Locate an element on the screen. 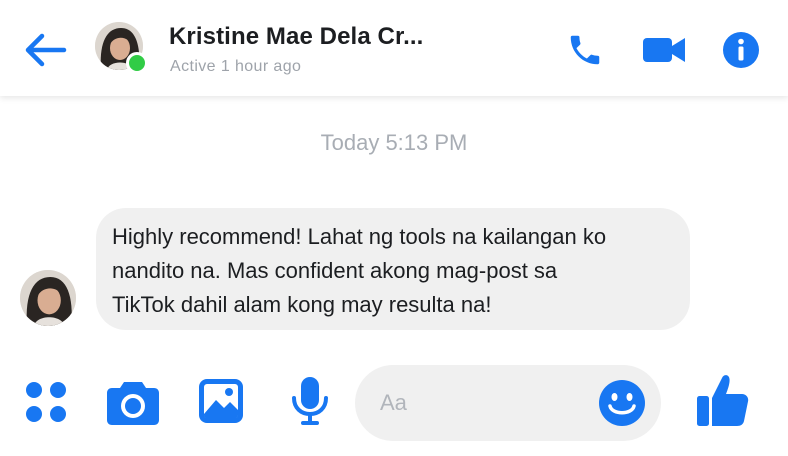 This screenshot has width=788, height=456. voice-call-button is located at coordinates (585, 50).